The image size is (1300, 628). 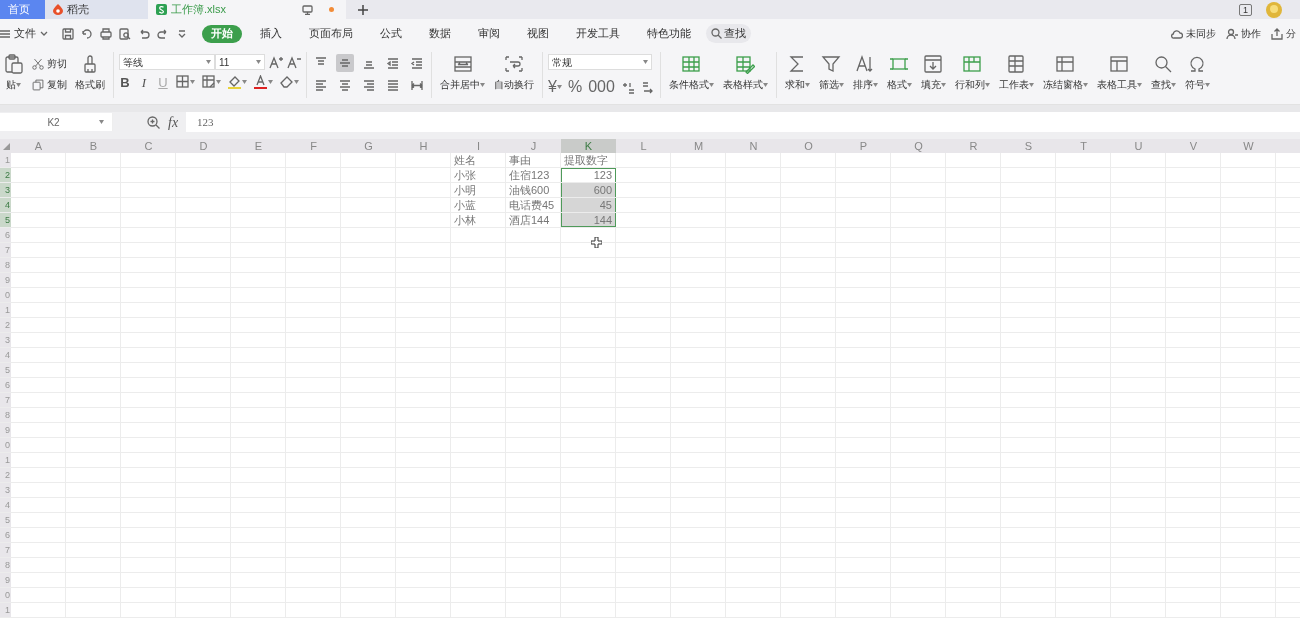 What do you see at coordinates (1119, 72) in the screenshot?
I see `ribbon-button: 表格工具` at bounding box center [1119, 72].